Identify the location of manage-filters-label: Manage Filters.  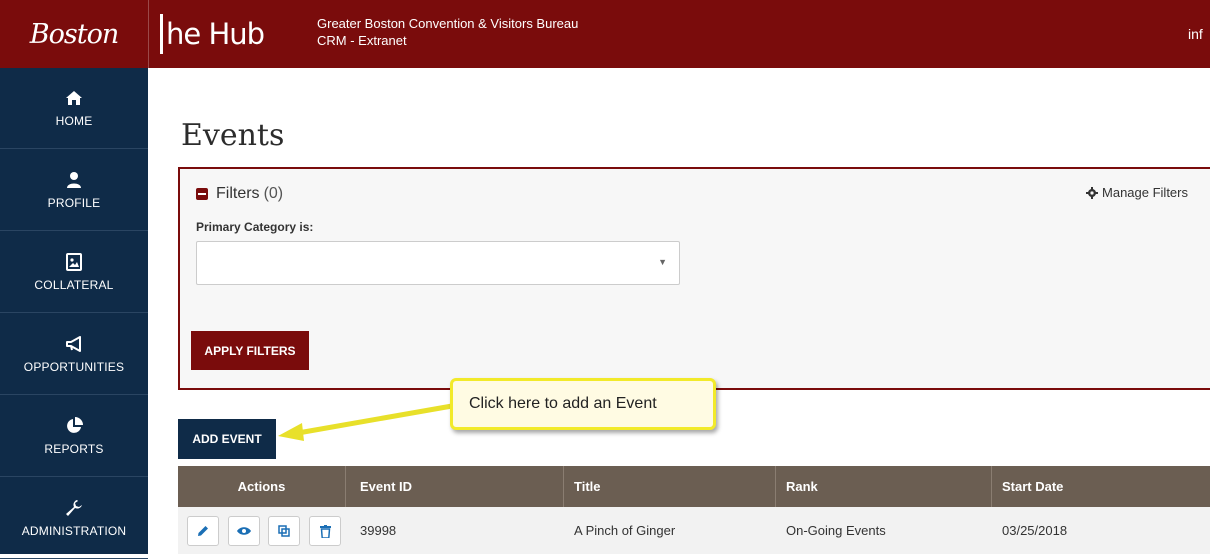
(1145, 192).